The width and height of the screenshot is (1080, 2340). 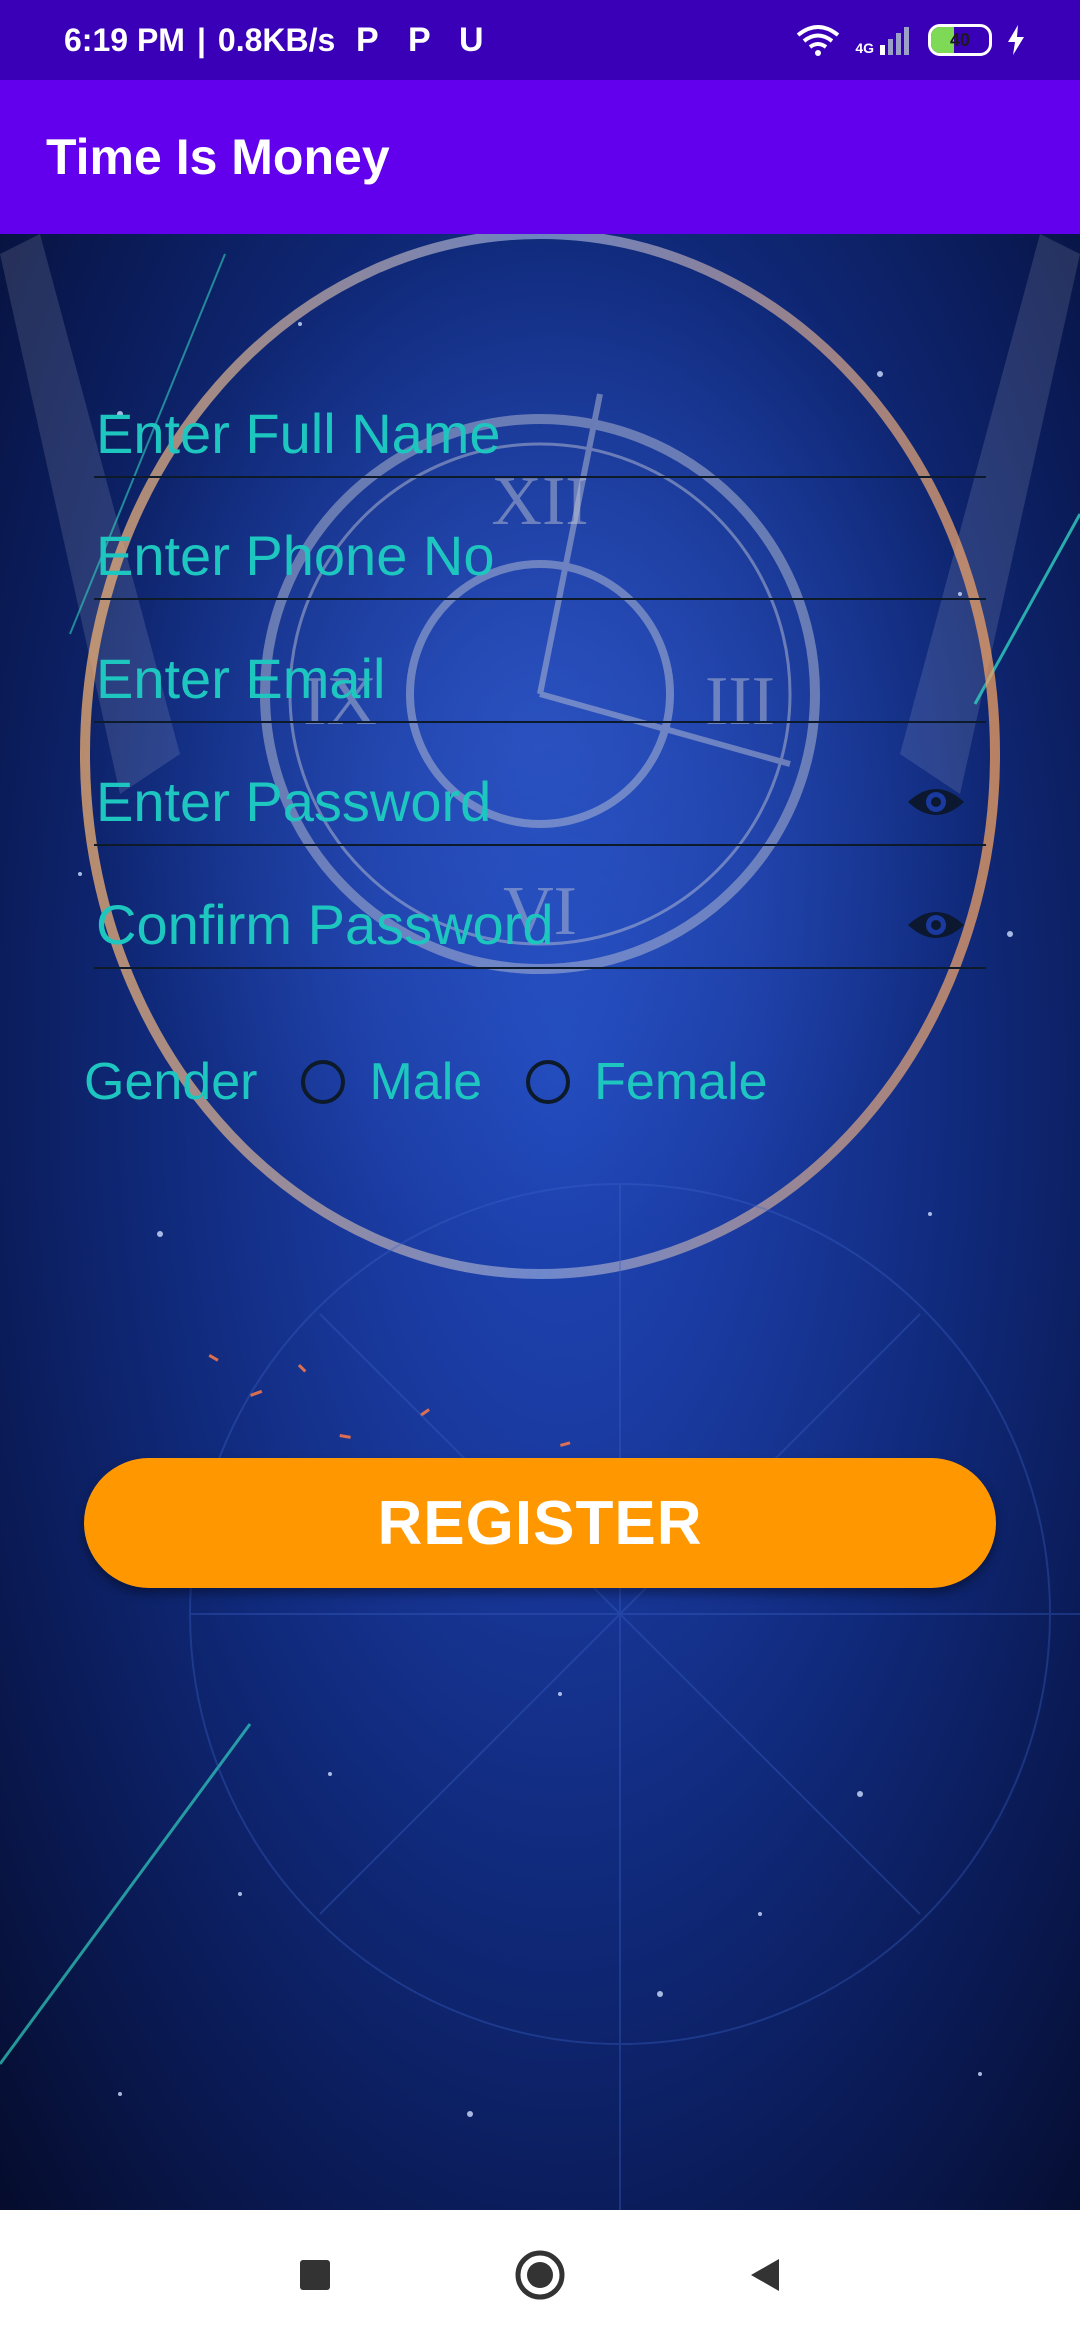 What do you see at coordinates (325, 924) in the screenshot?
I see `confirm-password-hint: Confirm Password` at bounding box center [325, 924].